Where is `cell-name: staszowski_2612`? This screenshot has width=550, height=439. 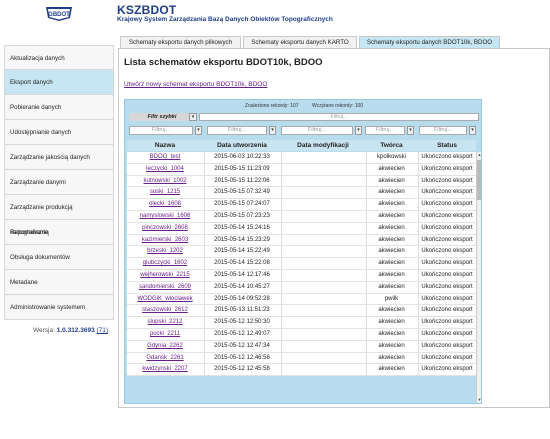
cell-name: staszowski_2612 is located at coordinates (165, 310).